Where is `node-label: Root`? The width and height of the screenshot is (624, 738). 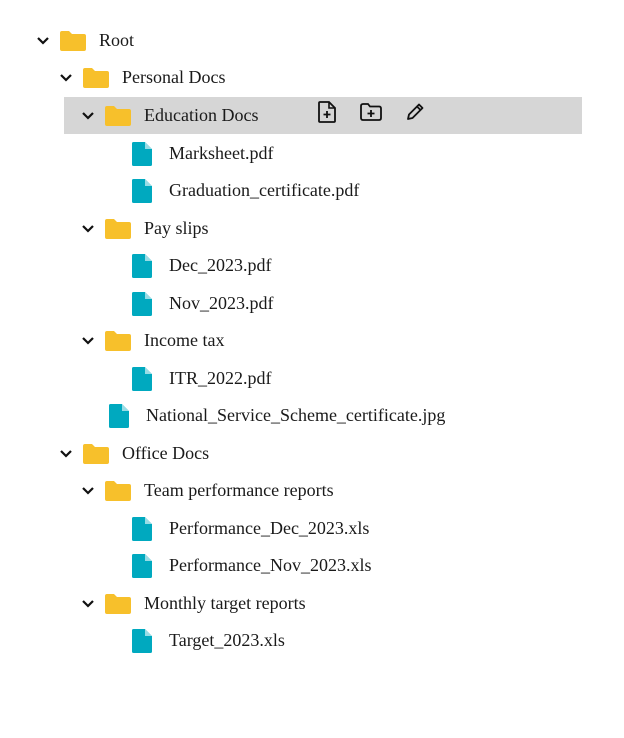 node-label: Root is located at coordinates (117, 40).